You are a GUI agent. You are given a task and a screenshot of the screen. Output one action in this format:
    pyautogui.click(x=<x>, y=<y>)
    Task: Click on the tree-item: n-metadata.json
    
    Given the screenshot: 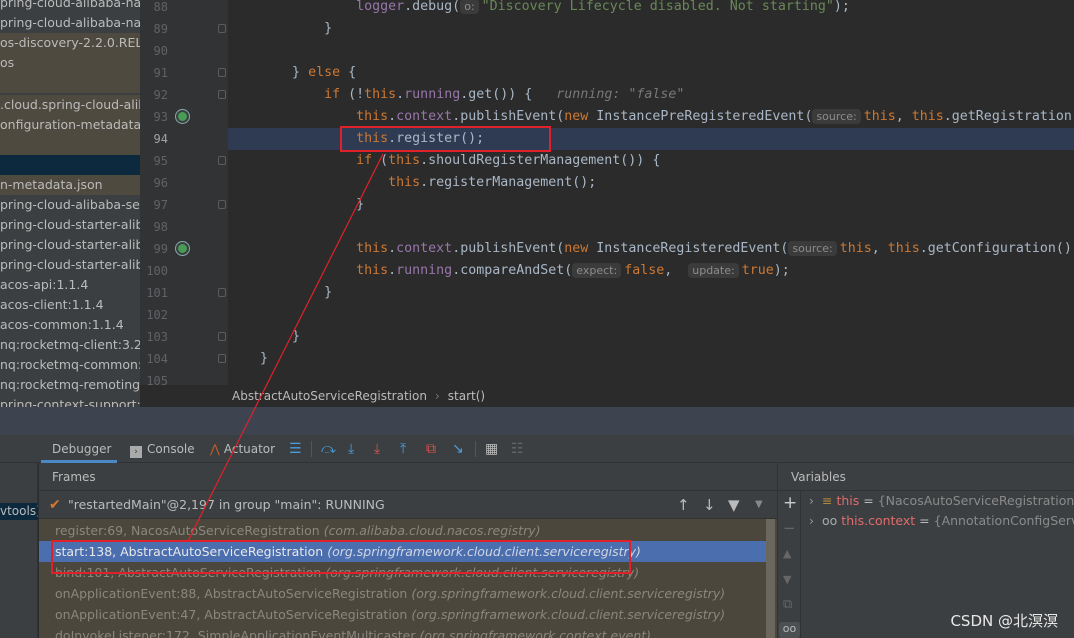 What is the action you would take?
    pyautogui.click(x=70, y=185)
    